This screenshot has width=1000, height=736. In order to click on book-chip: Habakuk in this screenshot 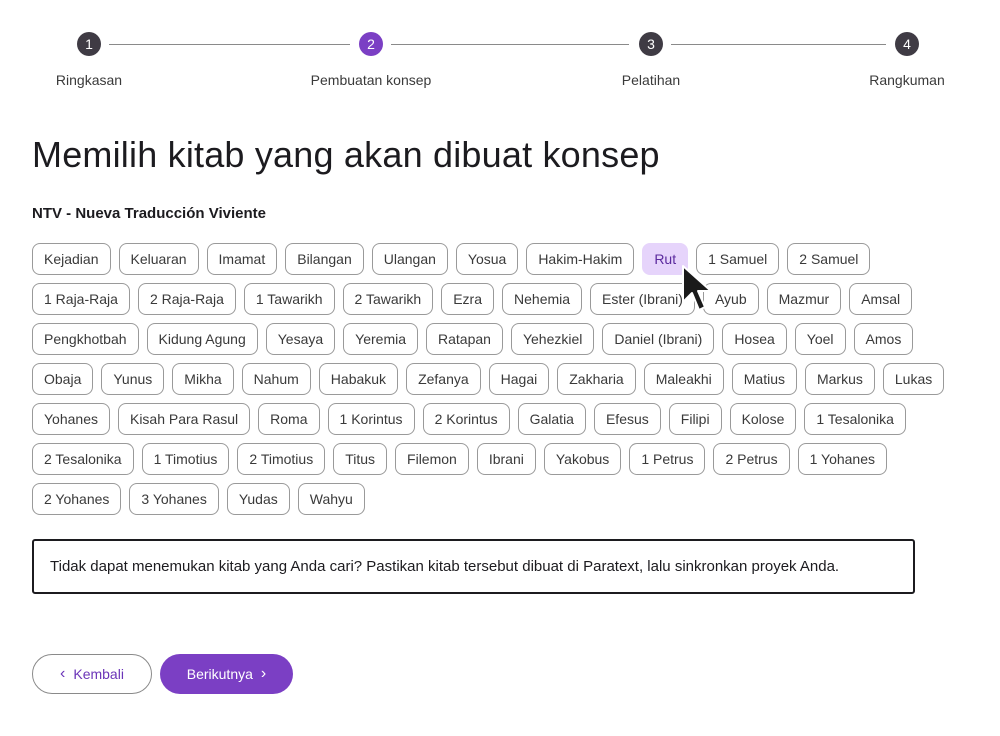, I will do `click(358, 379)`.